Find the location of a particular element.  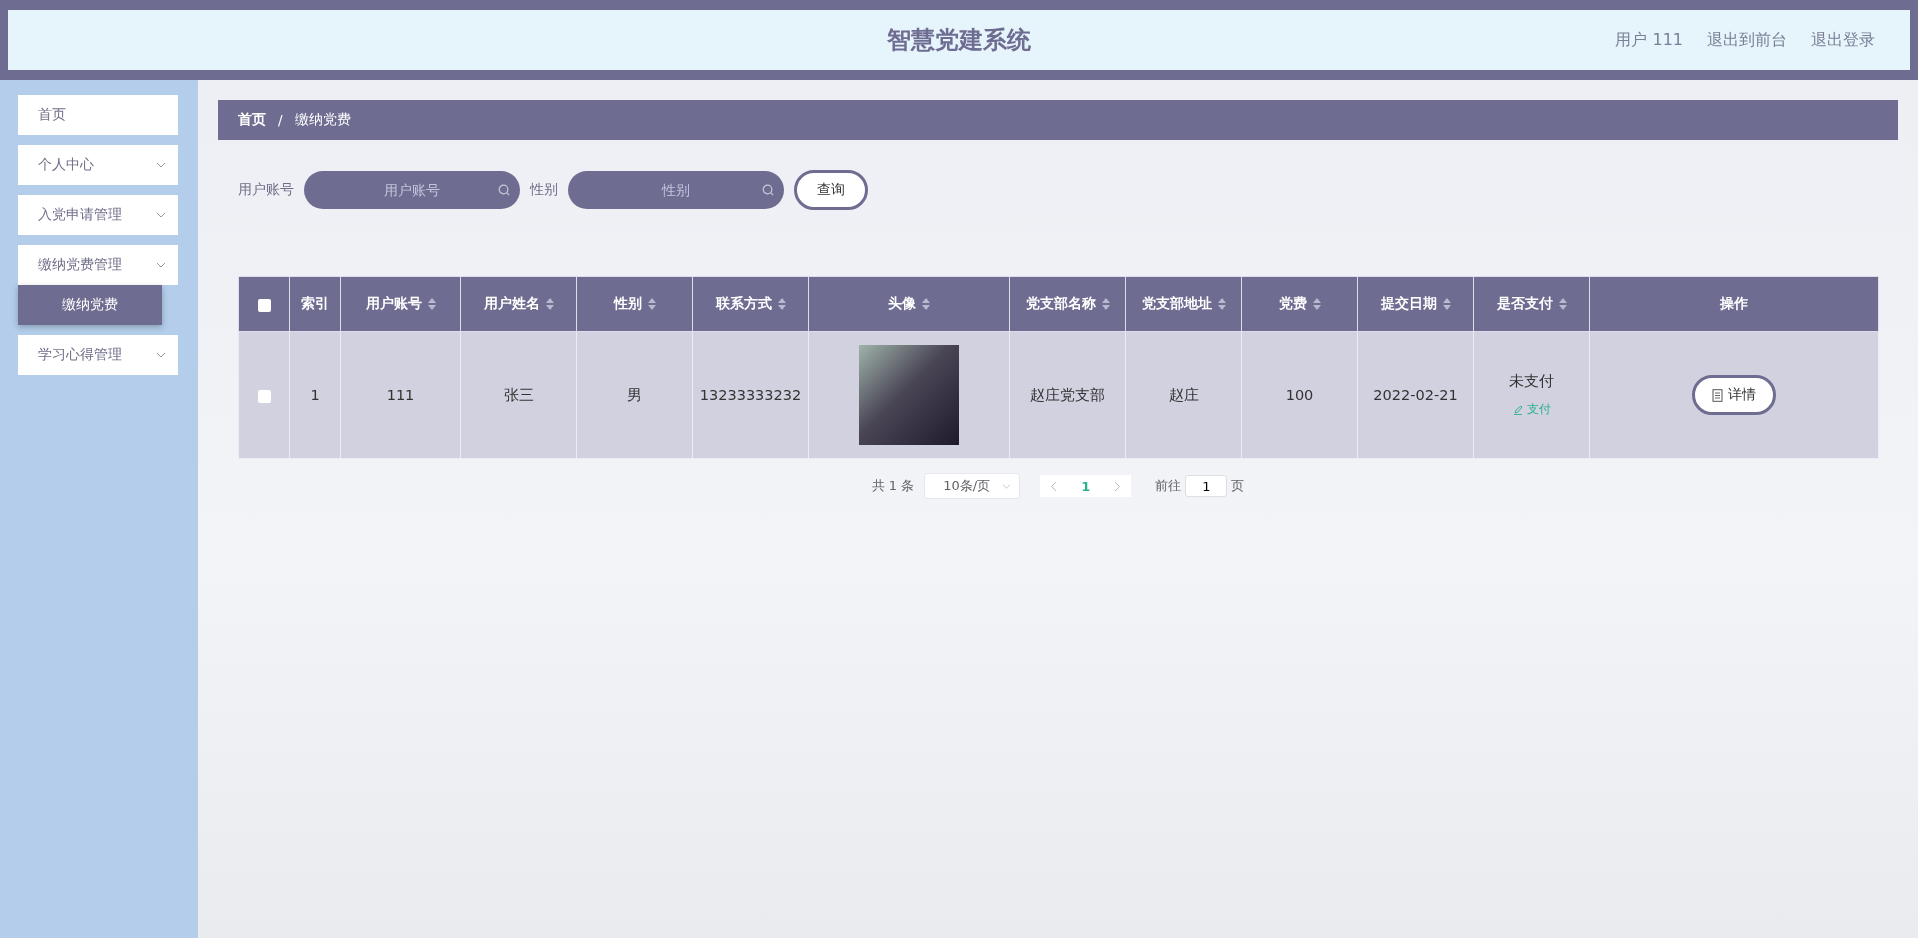

header-link: 退出到前台 is located at coordinates (1747, 40).